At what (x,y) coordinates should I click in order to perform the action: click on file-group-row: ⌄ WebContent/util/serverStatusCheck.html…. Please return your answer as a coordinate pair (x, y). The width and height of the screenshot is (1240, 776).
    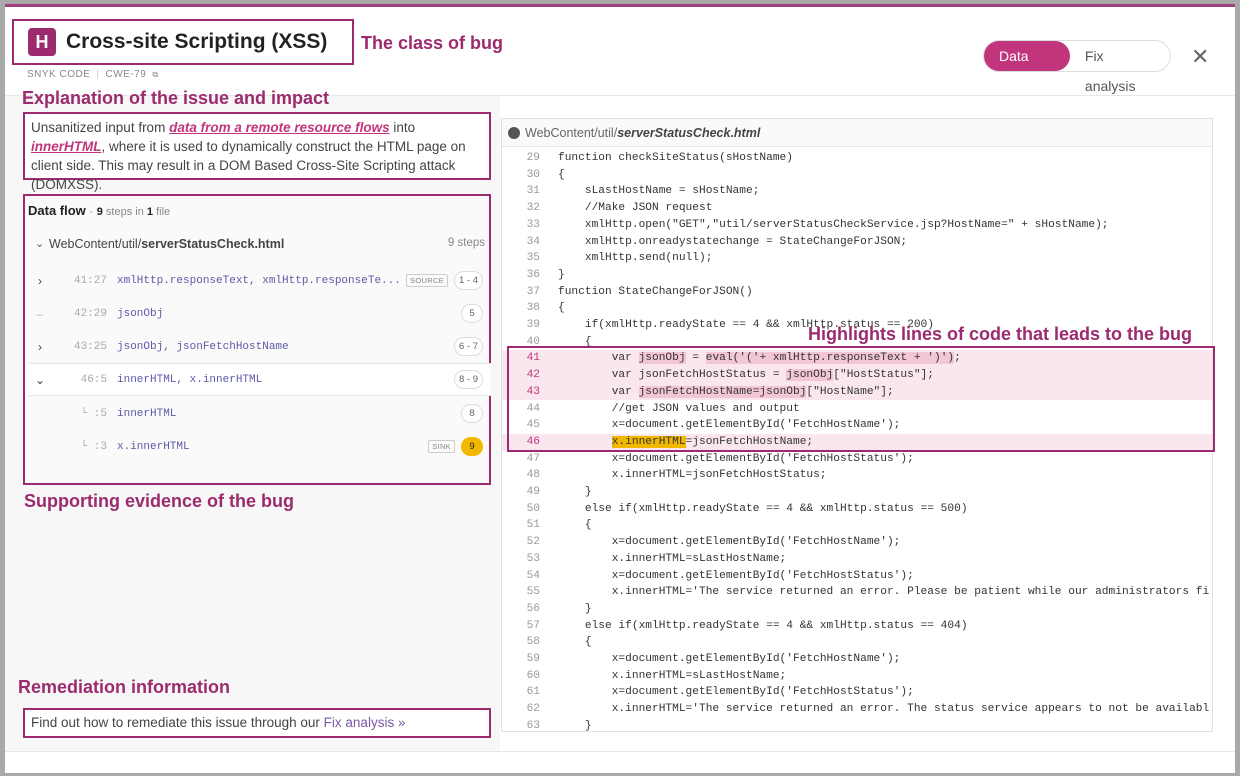
    Looking at the image, I should click on (260, 244).